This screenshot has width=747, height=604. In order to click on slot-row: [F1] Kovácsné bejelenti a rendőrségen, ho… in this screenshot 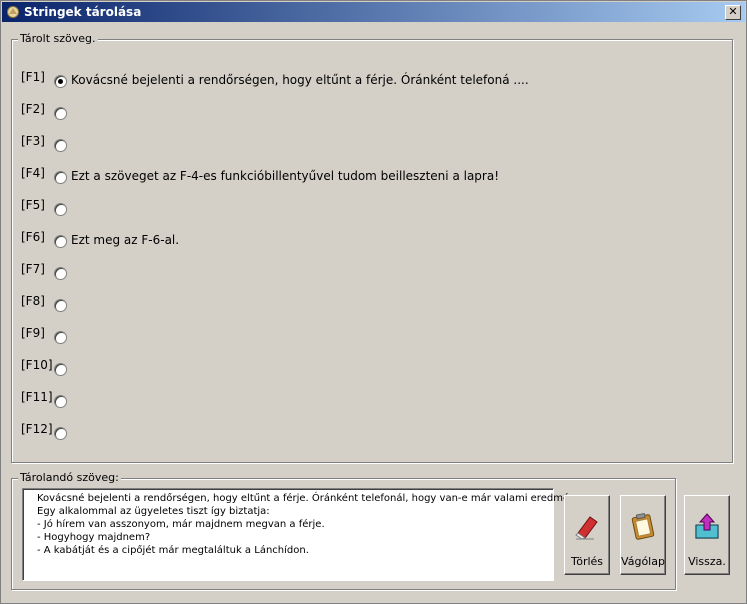, I will do `click(371, 80)`.